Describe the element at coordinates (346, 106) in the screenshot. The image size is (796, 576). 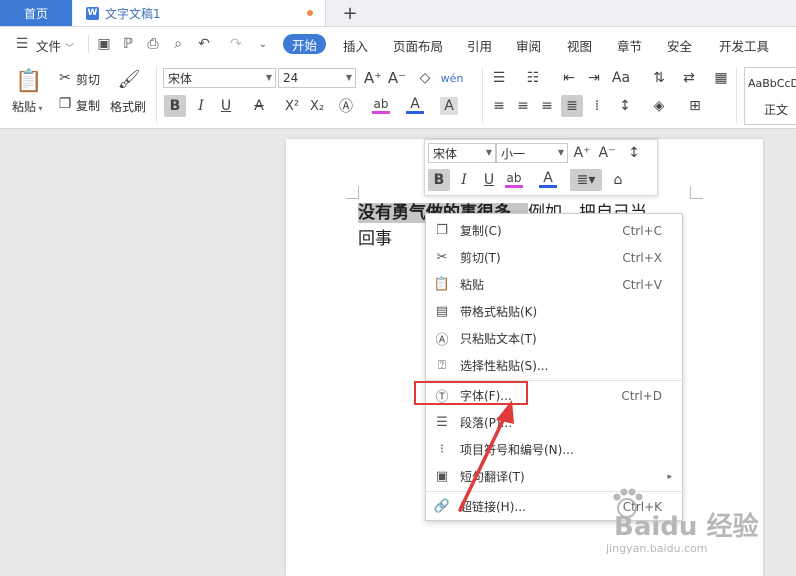
I see `text-effect-icon: Ⓐ` at that location.